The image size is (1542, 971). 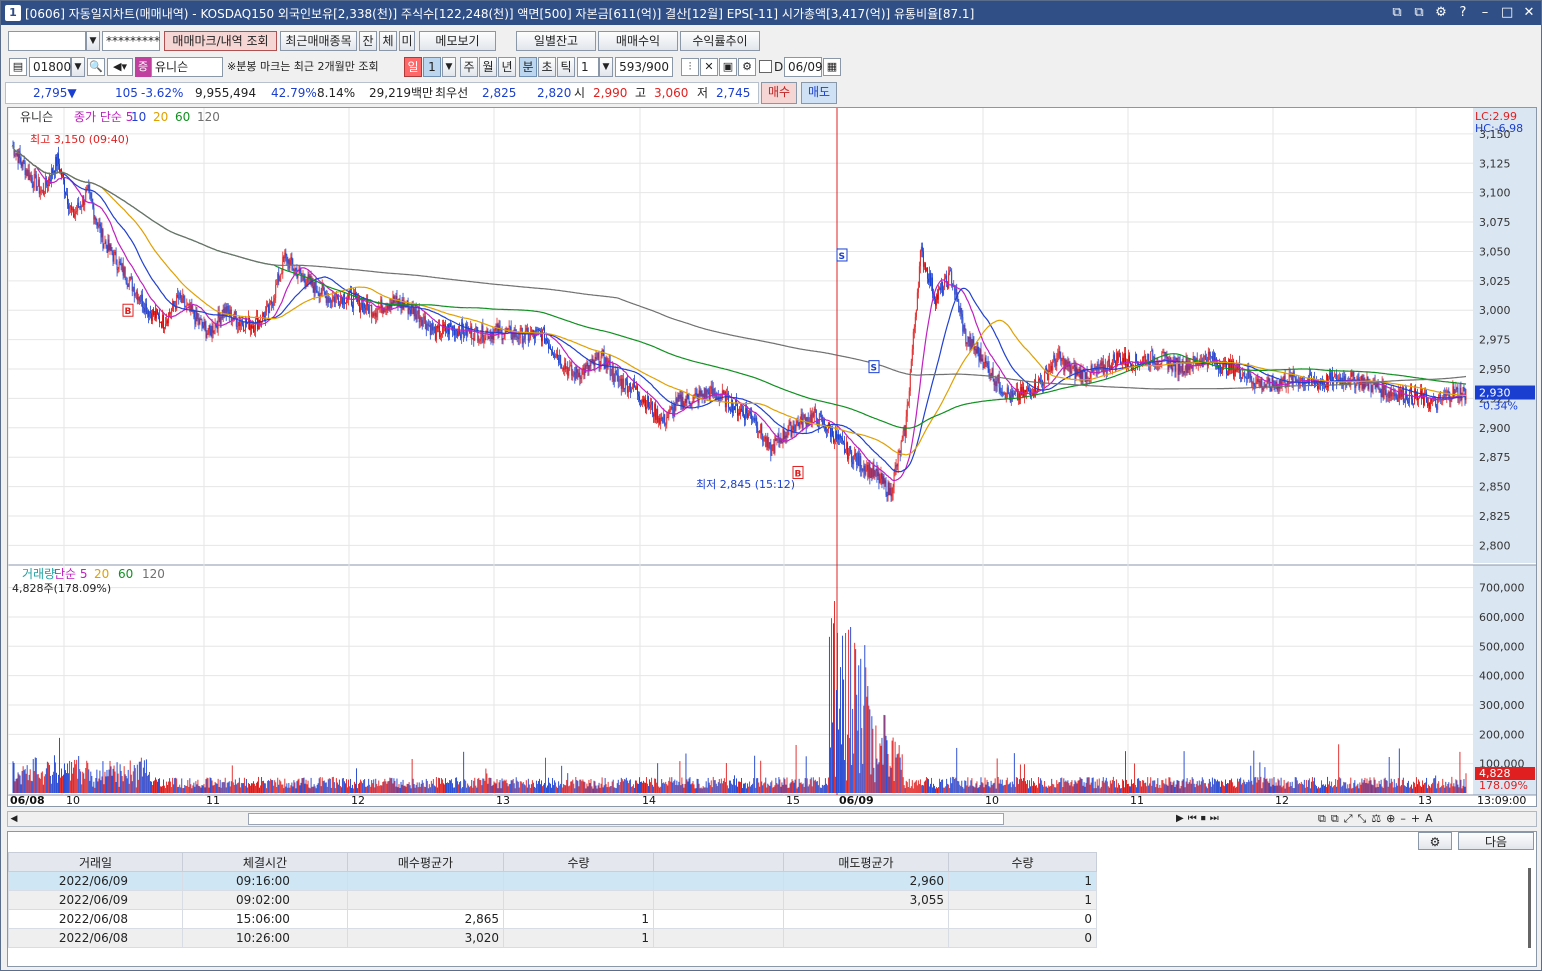 What do you see at coordinates (120, 67) in the screenshot?
I see `speaker-icon: ◀▾` at bounding box center [120, 67].